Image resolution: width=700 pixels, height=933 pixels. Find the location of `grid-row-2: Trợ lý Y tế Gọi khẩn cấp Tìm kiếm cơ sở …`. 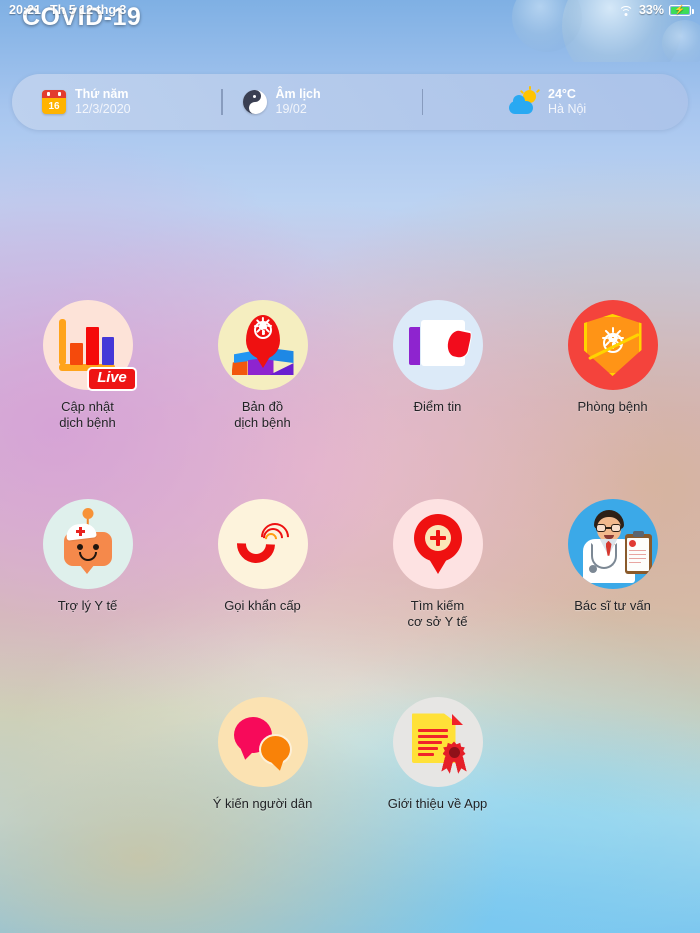

grid-row-2: Trợ lý Y tế Gọi khẩn cấp Tìm kiếm cơ sở … is located at coordinates (350, 564).